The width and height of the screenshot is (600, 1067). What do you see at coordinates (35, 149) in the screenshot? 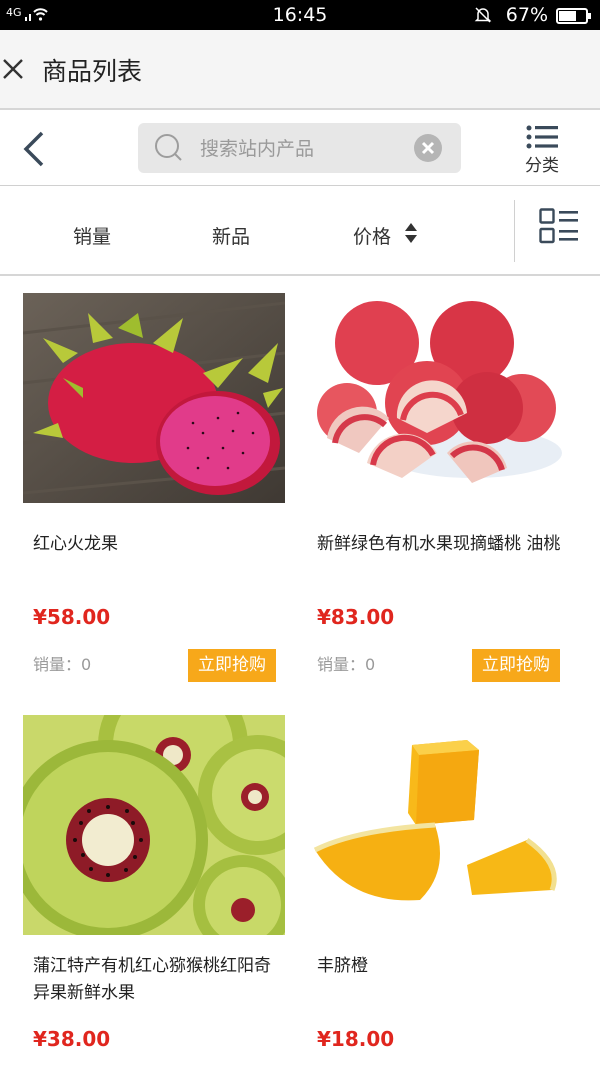
I see `back-icon` at bounding box center [35, 149].